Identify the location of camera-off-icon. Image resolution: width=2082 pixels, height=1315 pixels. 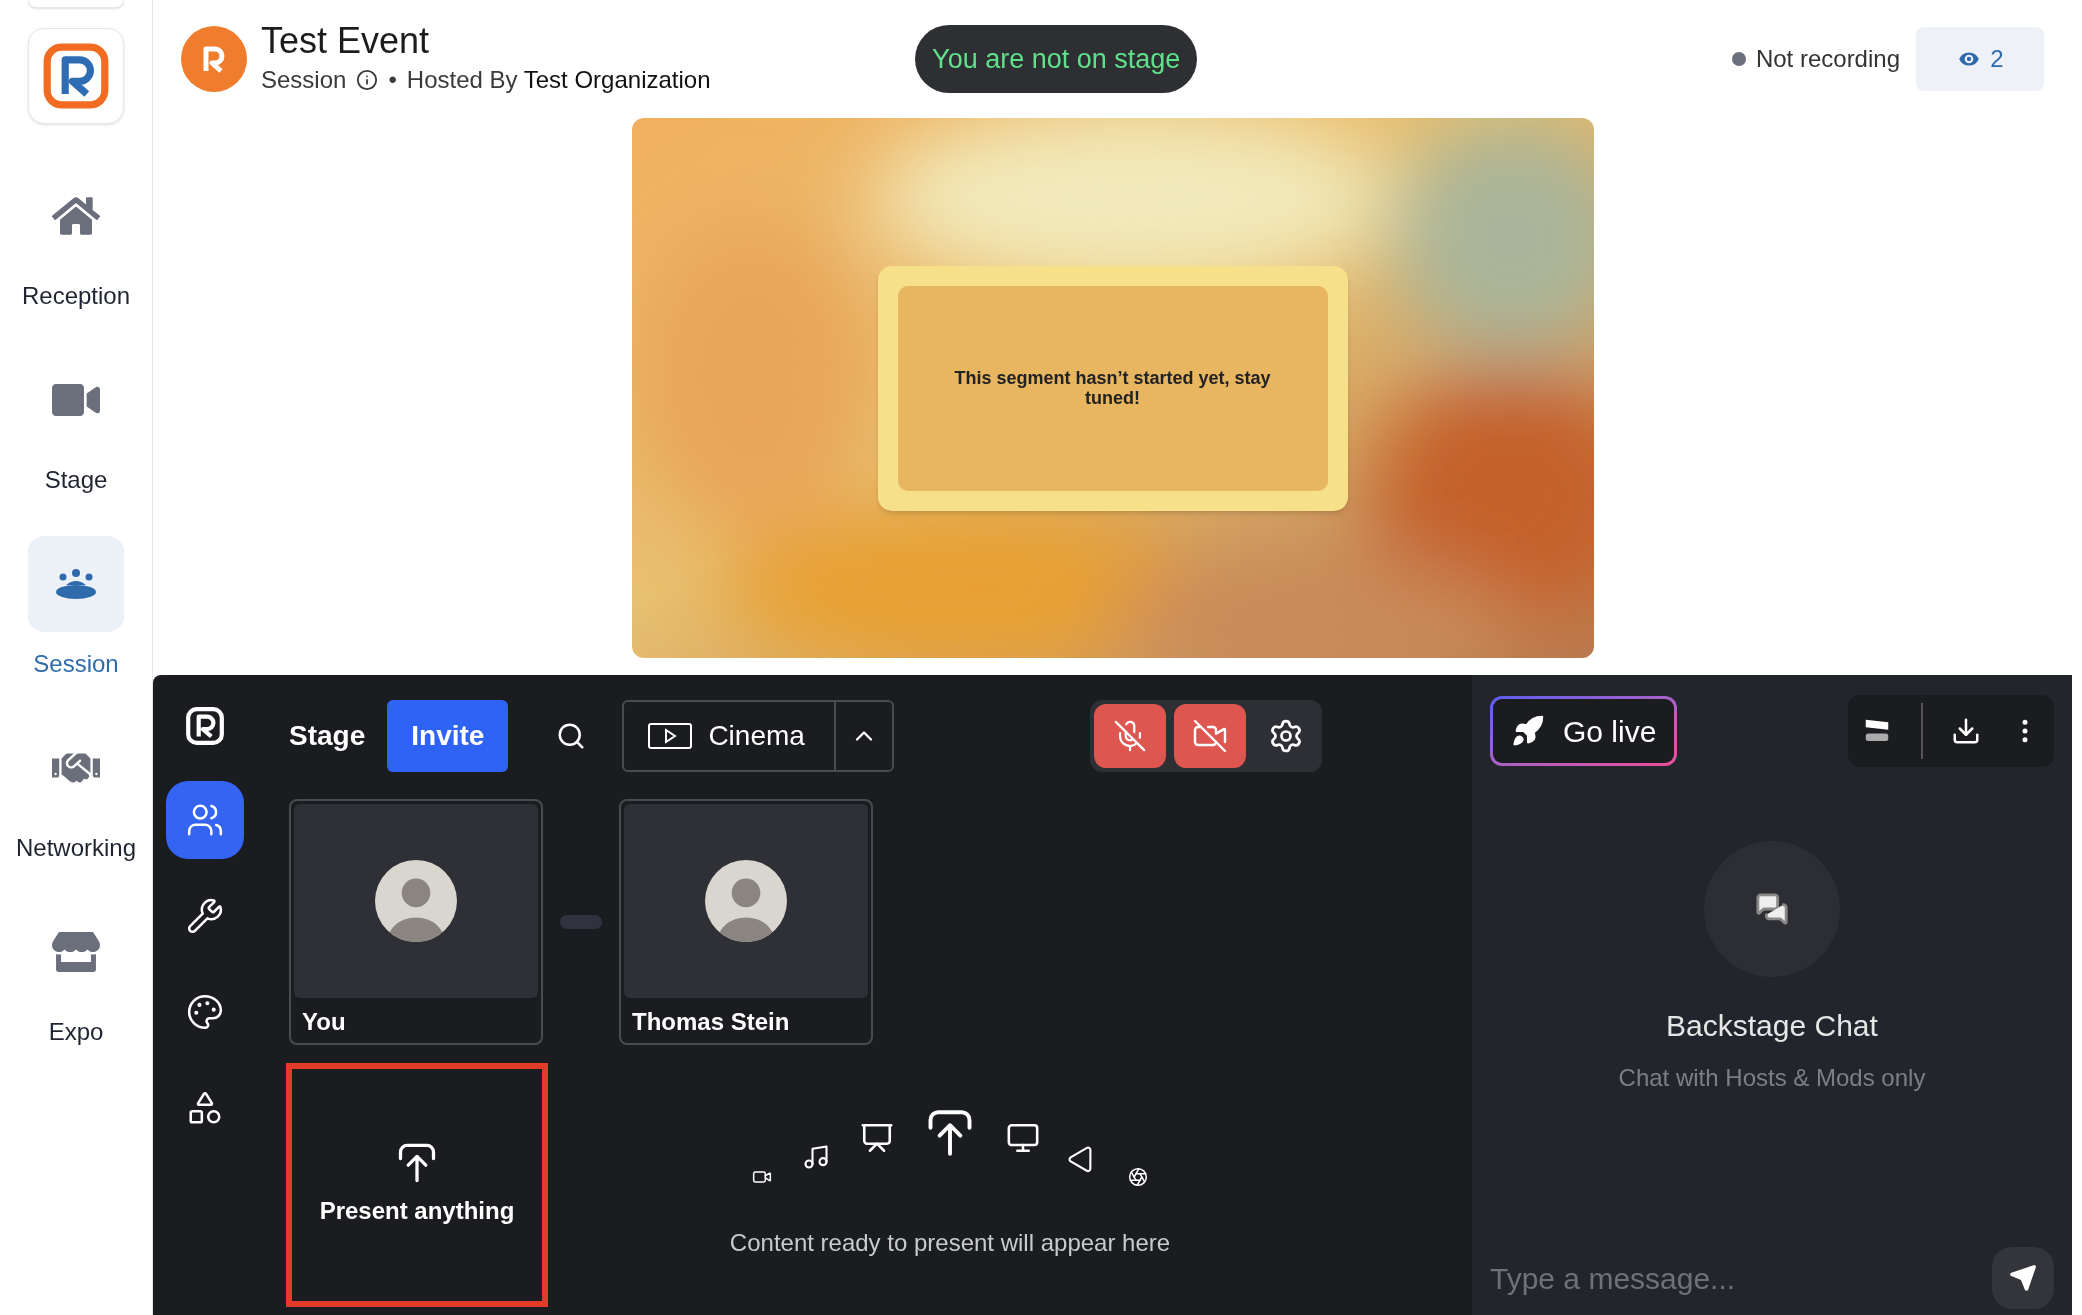
(1210, 736).